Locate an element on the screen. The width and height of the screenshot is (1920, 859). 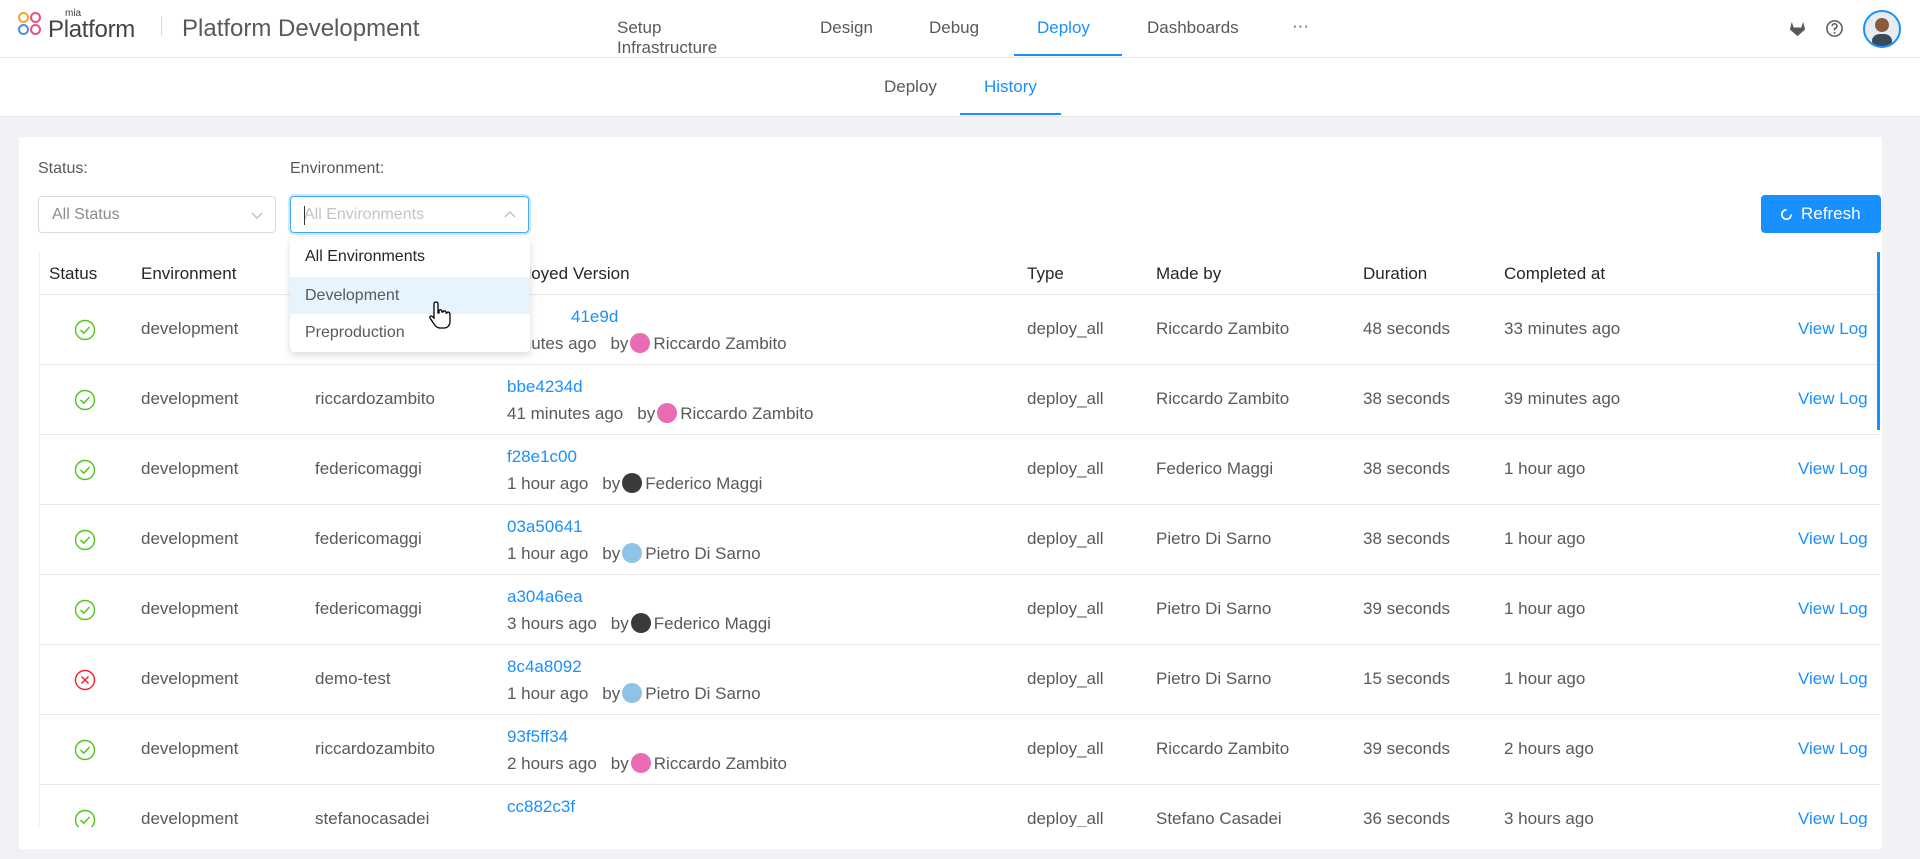
version-meta: 2 hours ago by Riccardo Zambito is located at coordinates (647, 763).